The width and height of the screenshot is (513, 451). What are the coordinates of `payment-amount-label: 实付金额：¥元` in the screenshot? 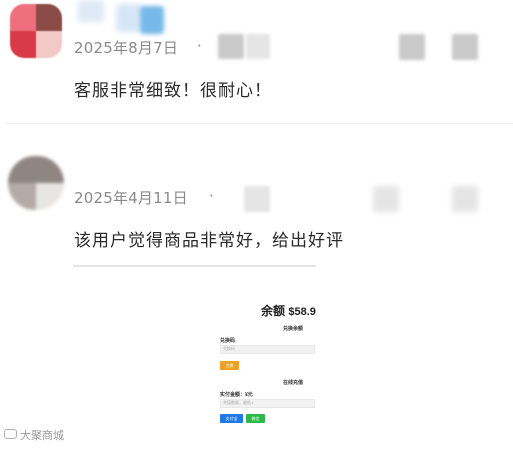 It's located at (236, 395).